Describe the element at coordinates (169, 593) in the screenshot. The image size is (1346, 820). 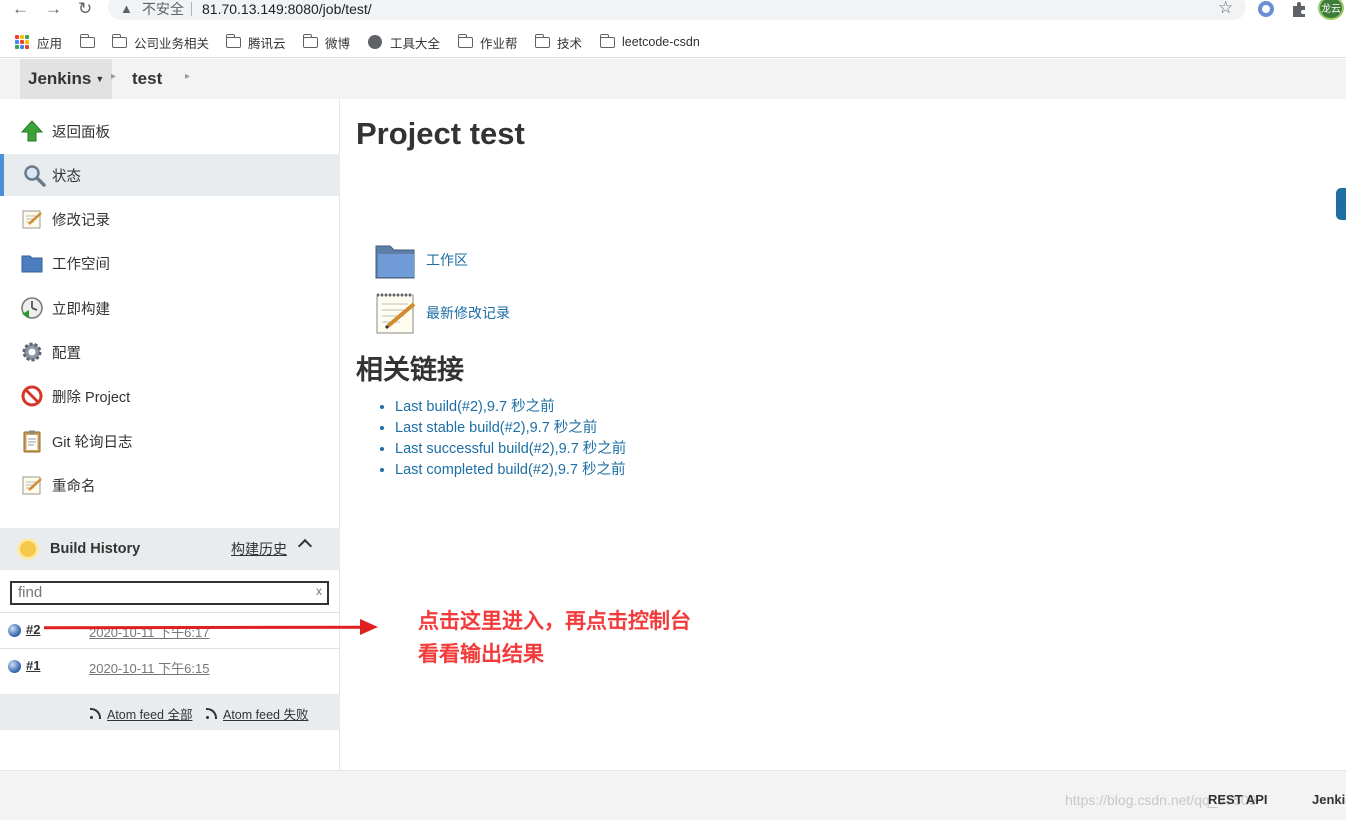
I see `build-search-input: find x` at that location.